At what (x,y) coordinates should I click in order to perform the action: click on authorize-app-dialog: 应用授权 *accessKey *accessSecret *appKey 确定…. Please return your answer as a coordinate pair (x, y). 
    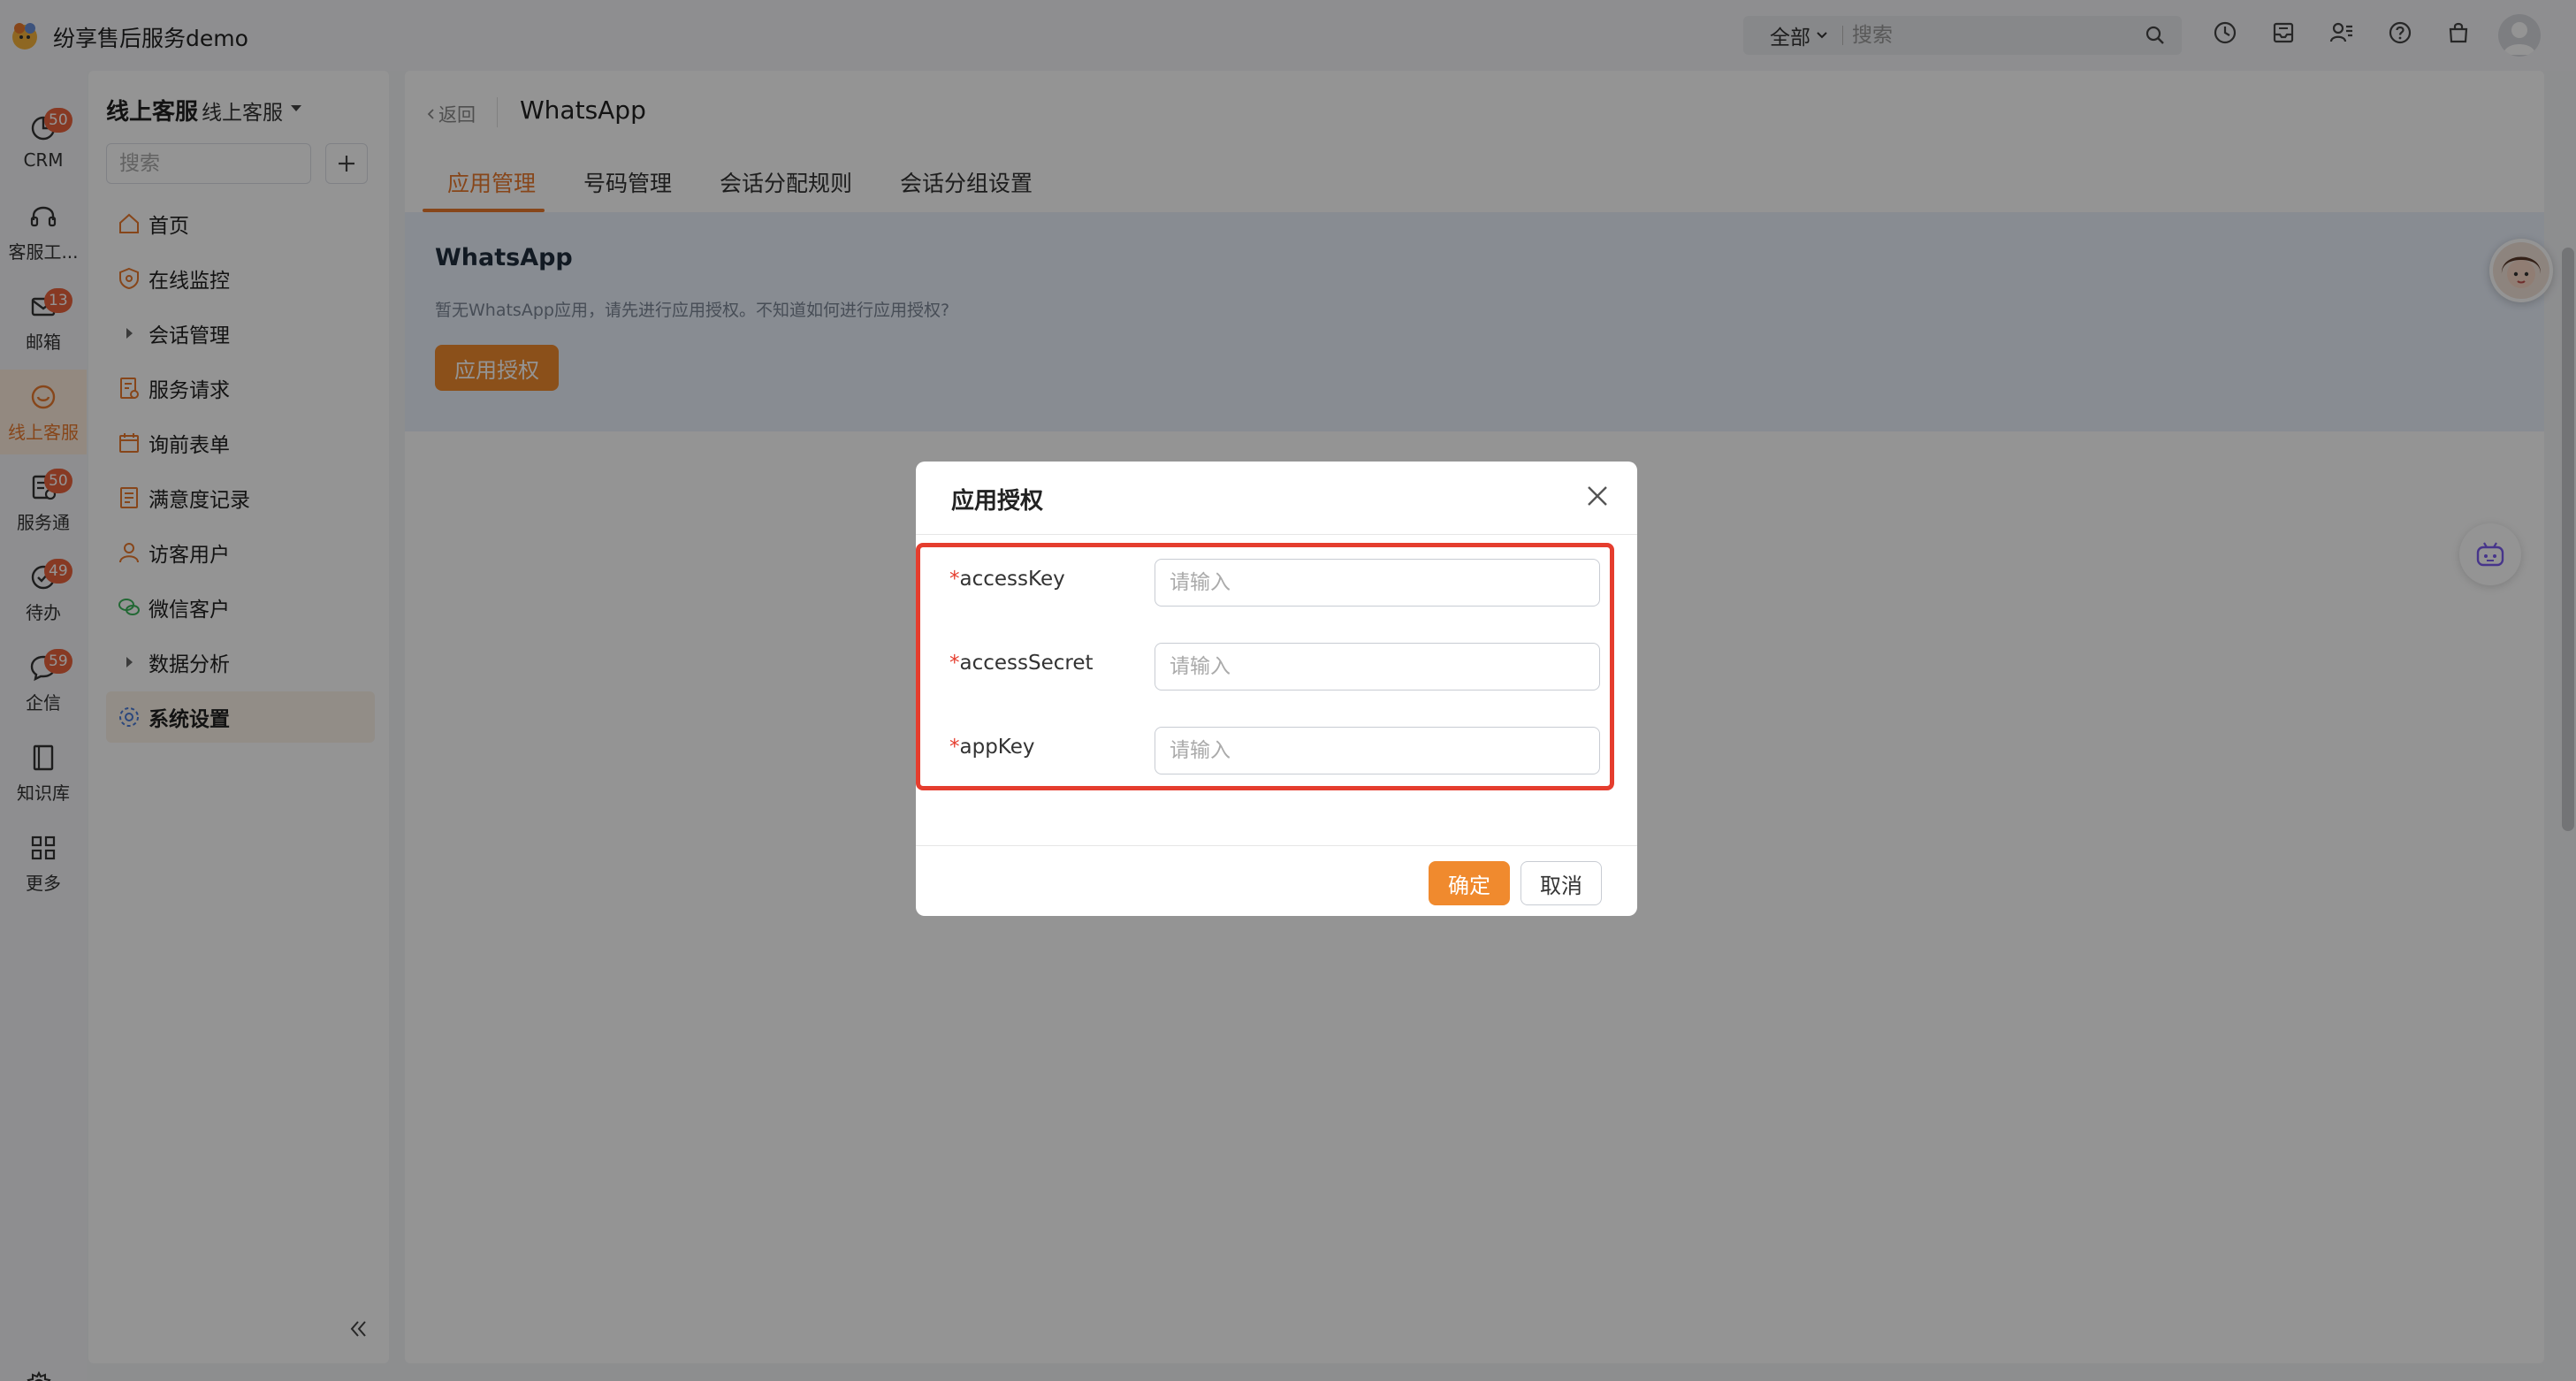
    Looking at the image, I should click on (1276, 689).